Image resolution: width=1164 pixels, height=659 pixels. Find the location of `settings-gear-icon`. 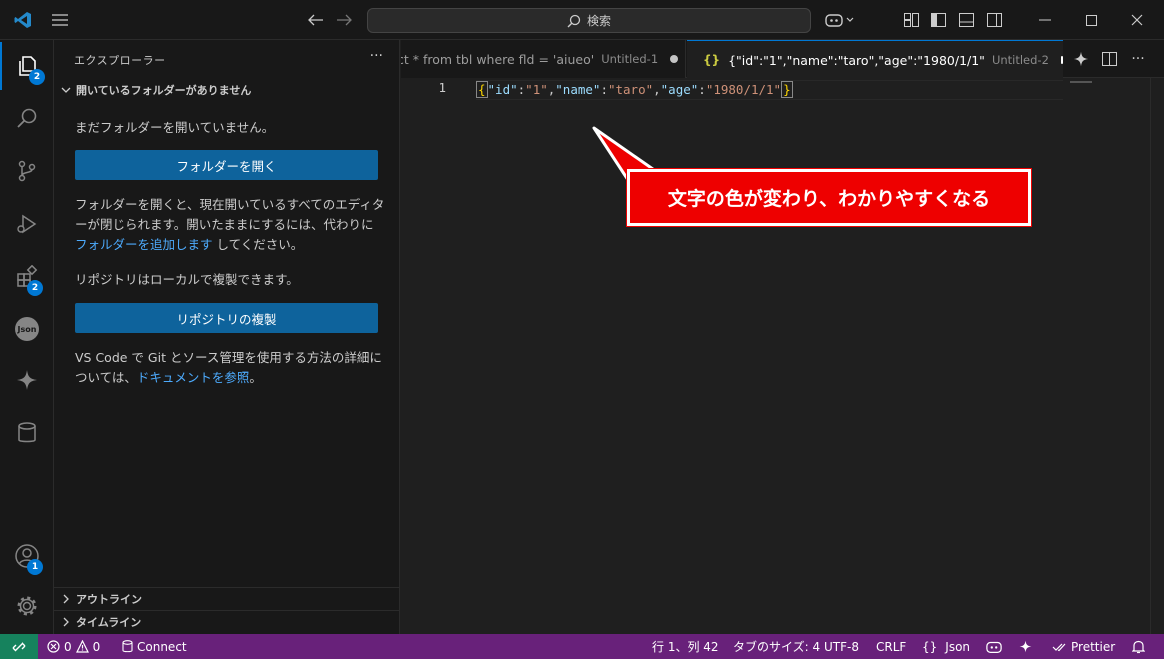

settings-gear-icon is located at coordinates (27, 606).